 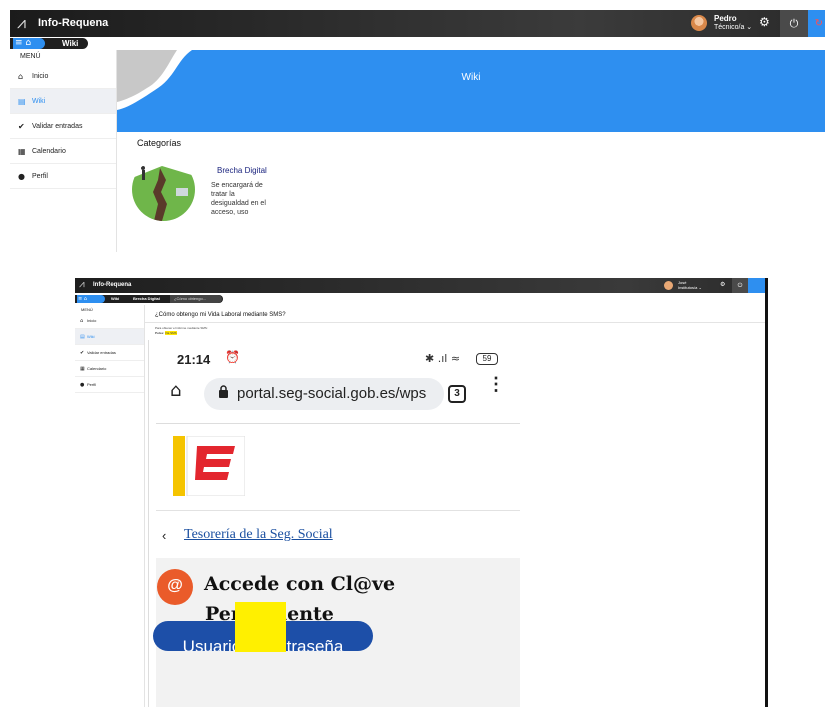 I want to click on categories-heading: Categorías, so click(x=159, y=143).